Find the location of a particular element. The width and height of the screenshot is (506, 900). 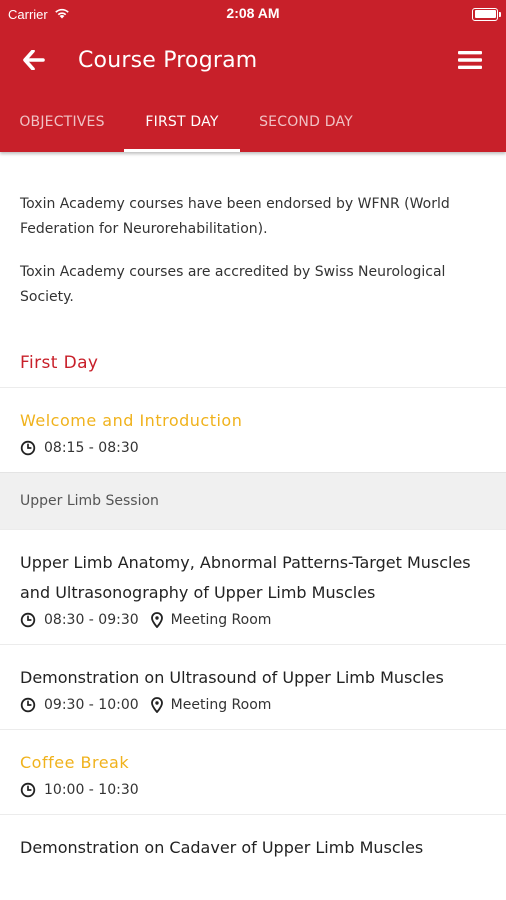

navigation-bar: Course Program is located at coordinates (253, 60).